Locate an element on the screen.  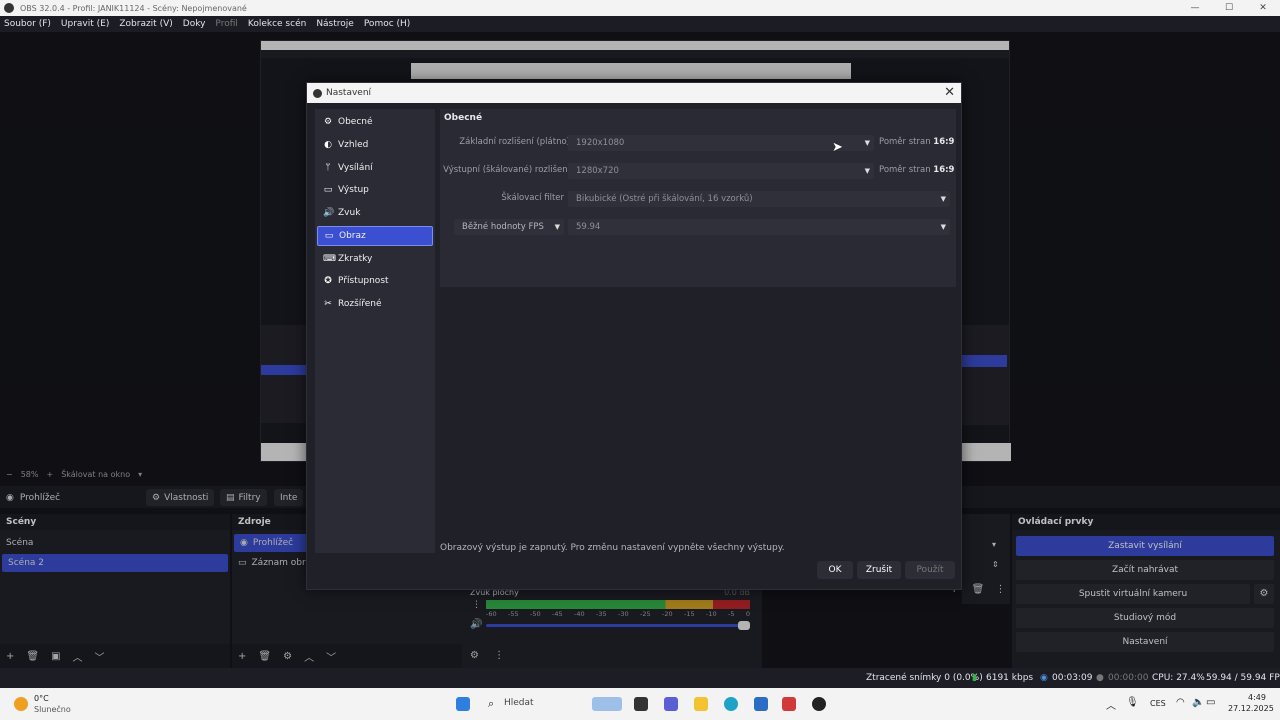
clock-time: 4:49 is located at coordinates (1257, 697).